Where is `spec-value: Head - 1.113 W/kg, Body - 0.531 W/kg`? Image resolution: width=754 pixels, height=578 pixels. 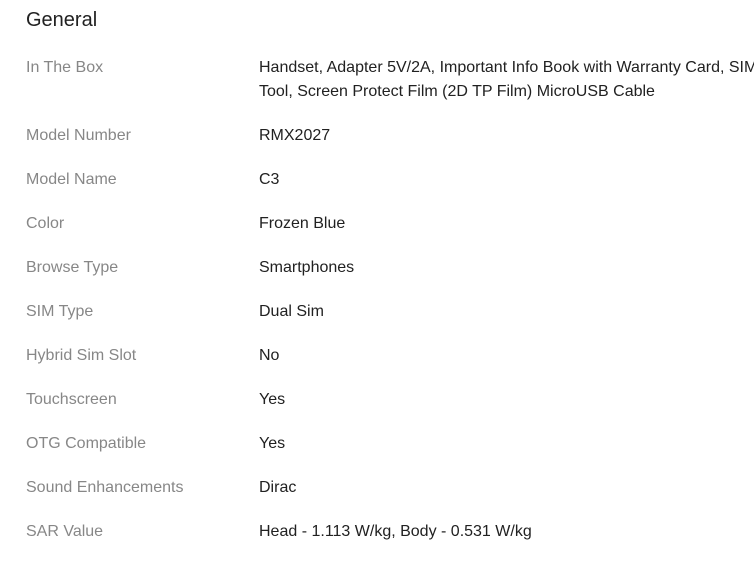 spec-value: Head - 1.113 W/kg, Body - 0.531 W/kg is located at coordinates (395, 531).